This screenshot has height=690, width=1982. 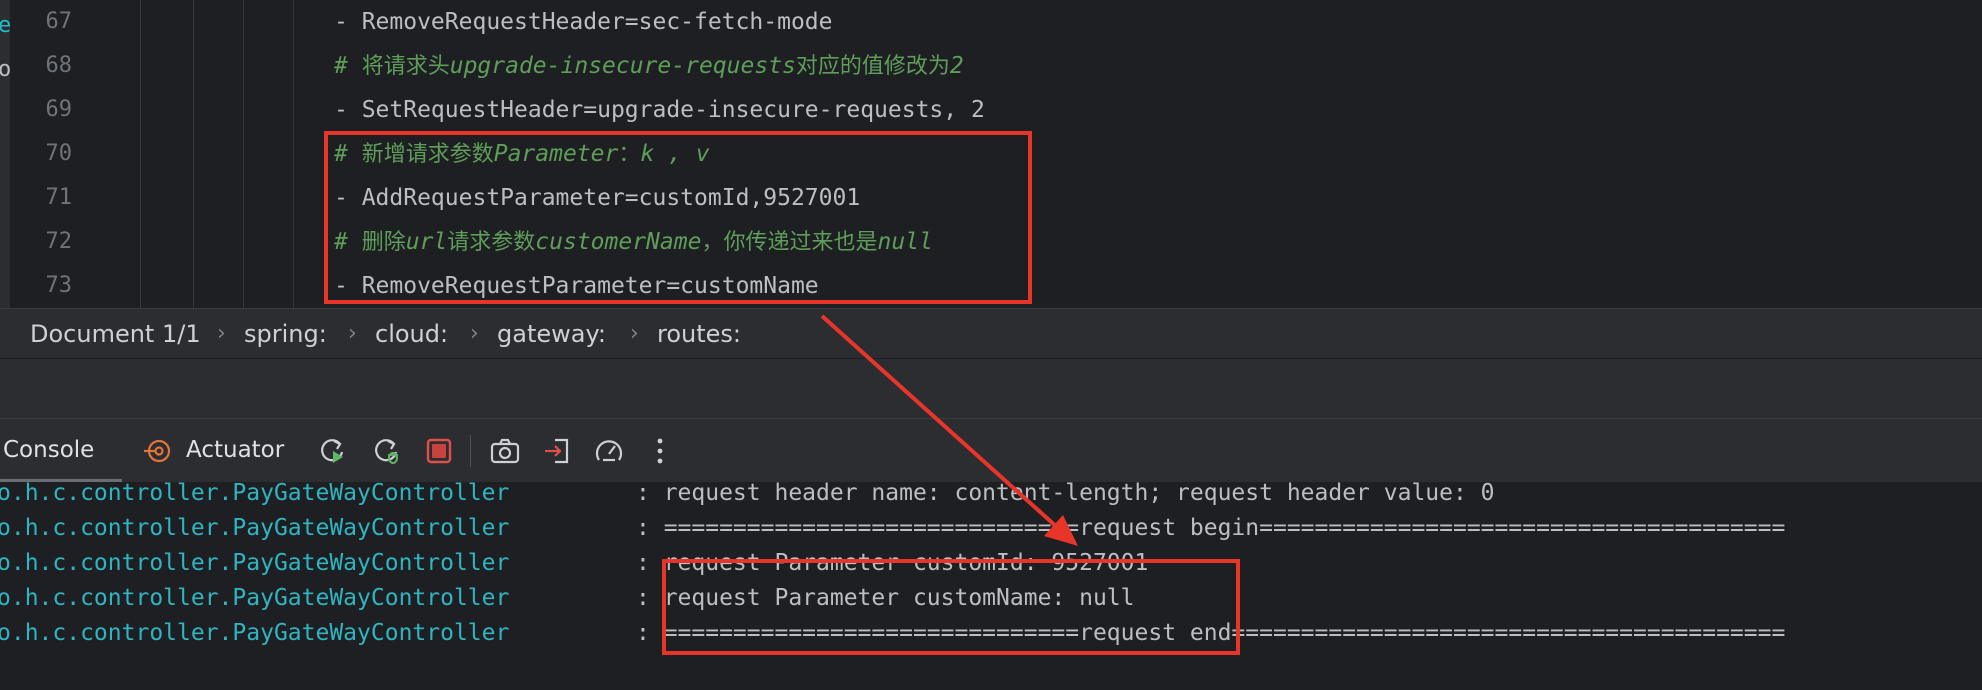 What do you see at coordinates (699, 334) in the screenshot?
I see `breadcrumb-item-routes: routes:` at bounding box center [699, 334].